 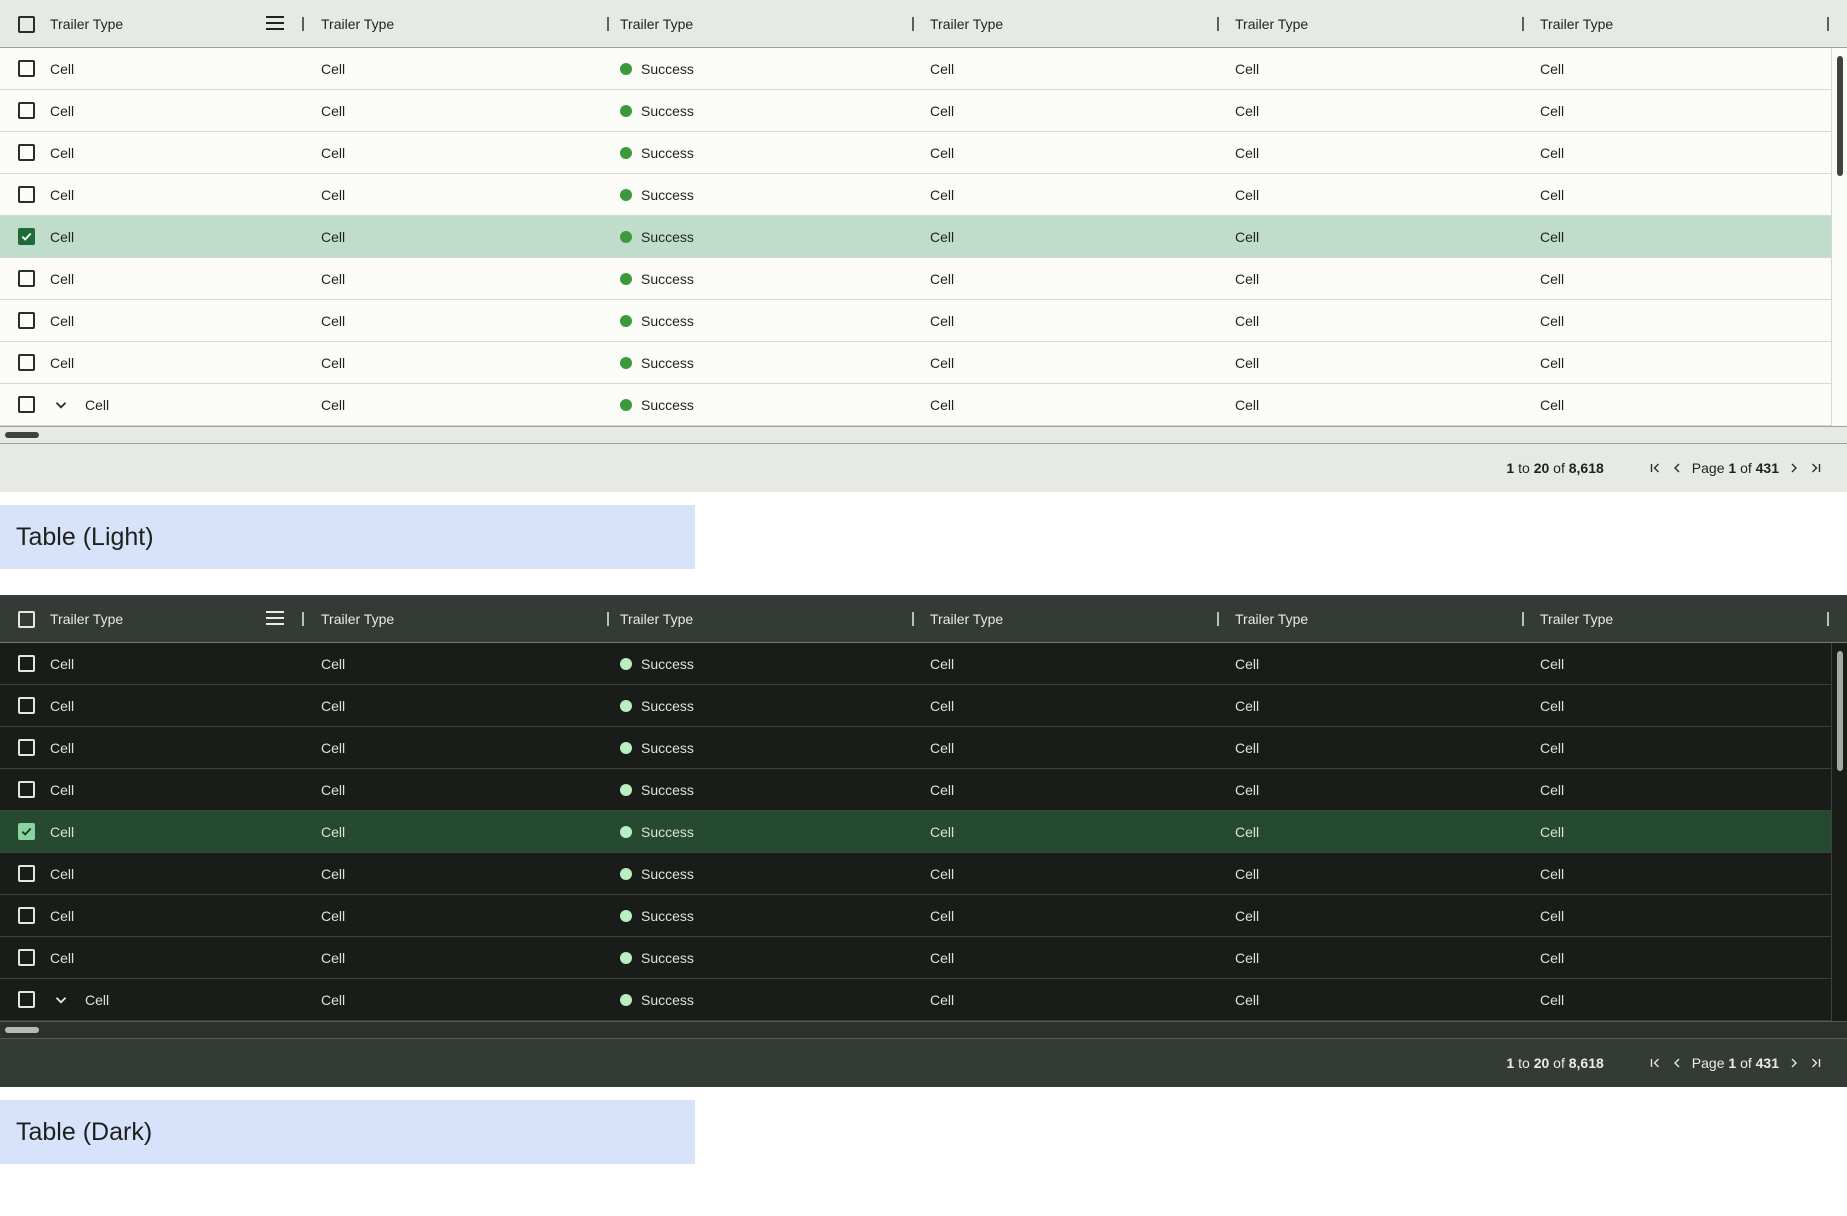 I want to click on status-cell: Success, so click(x=761, y=278).